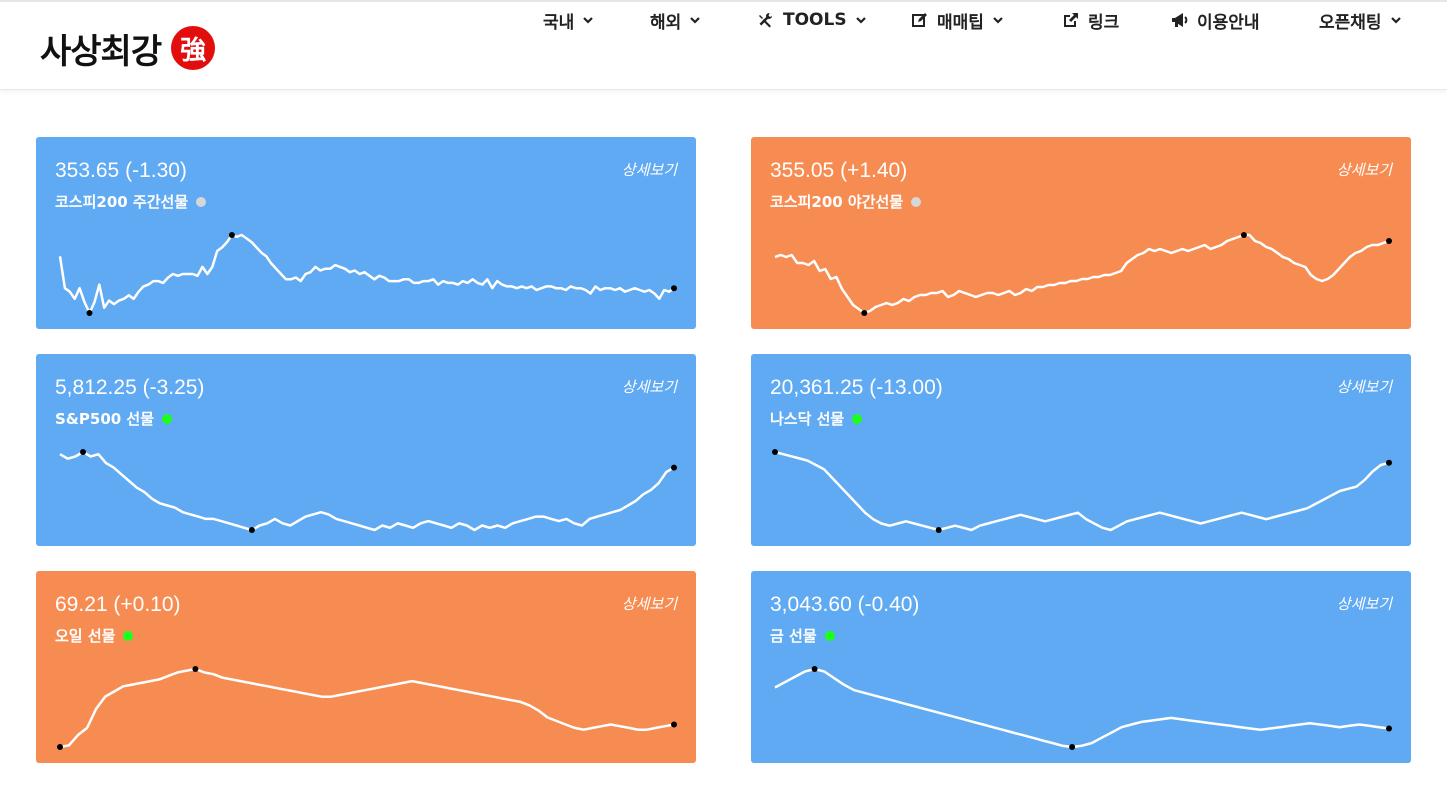 The width and height of the screenshot is (1447, 799). Describe the element at coordinates (105, 419) in the screenshot. I see `instrument-name: S&P500 선물` at that location.